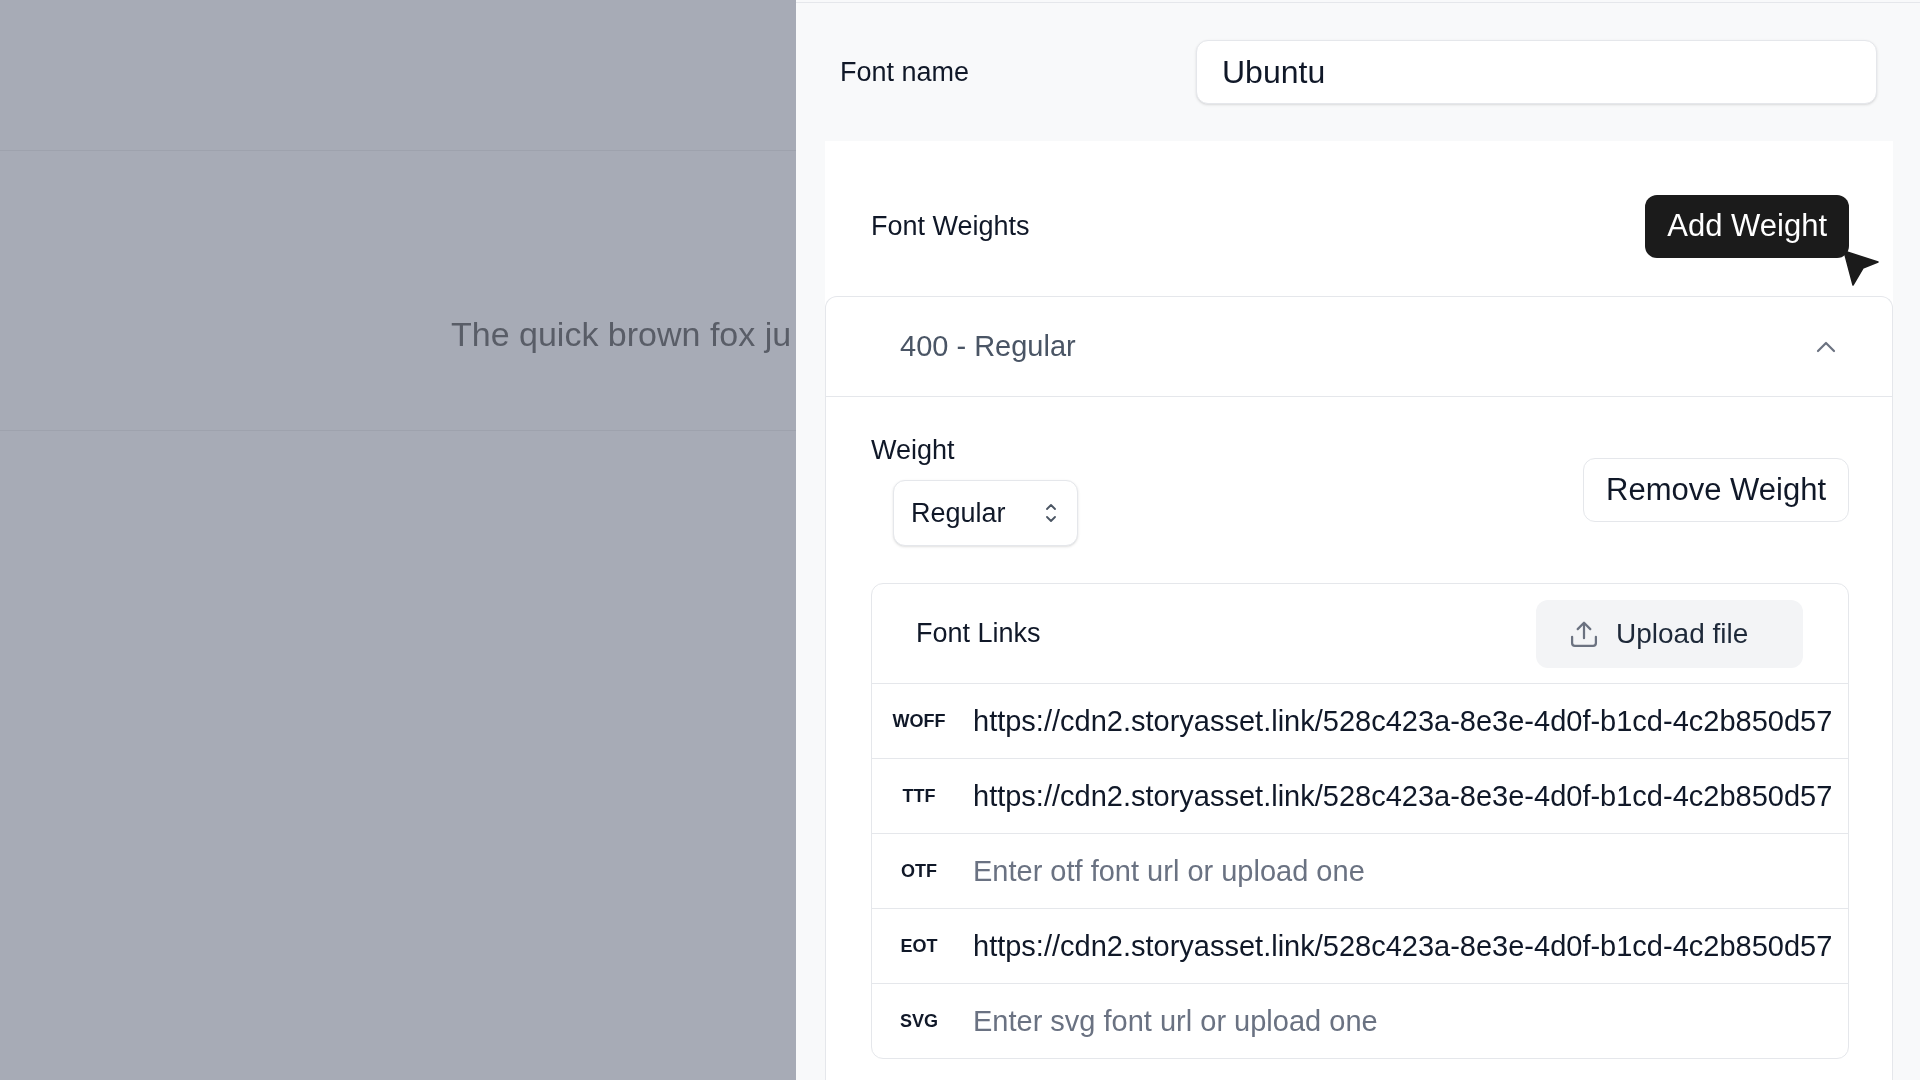 This screenshot has height=1080, width=1920. I want to click on format-label: SVG, so click(919, 1021).